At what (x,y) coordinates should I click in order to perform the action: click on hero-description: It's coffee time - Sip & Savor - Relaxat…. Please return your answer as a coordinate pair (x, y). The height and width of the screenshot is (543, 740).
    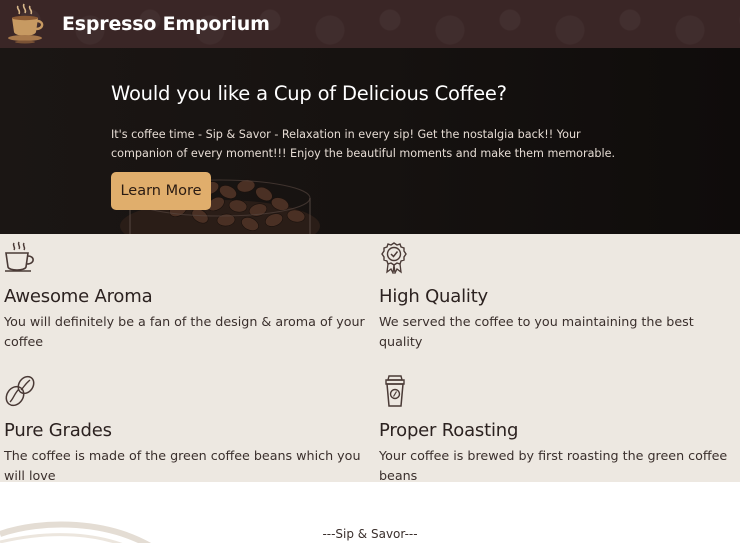
    Looking at the image, I should click on (363, 144).